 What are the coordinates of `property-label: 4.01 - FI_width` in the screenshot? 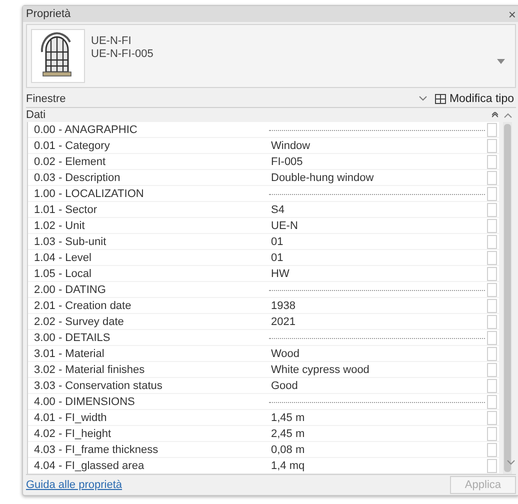 It's located at (70, 418).